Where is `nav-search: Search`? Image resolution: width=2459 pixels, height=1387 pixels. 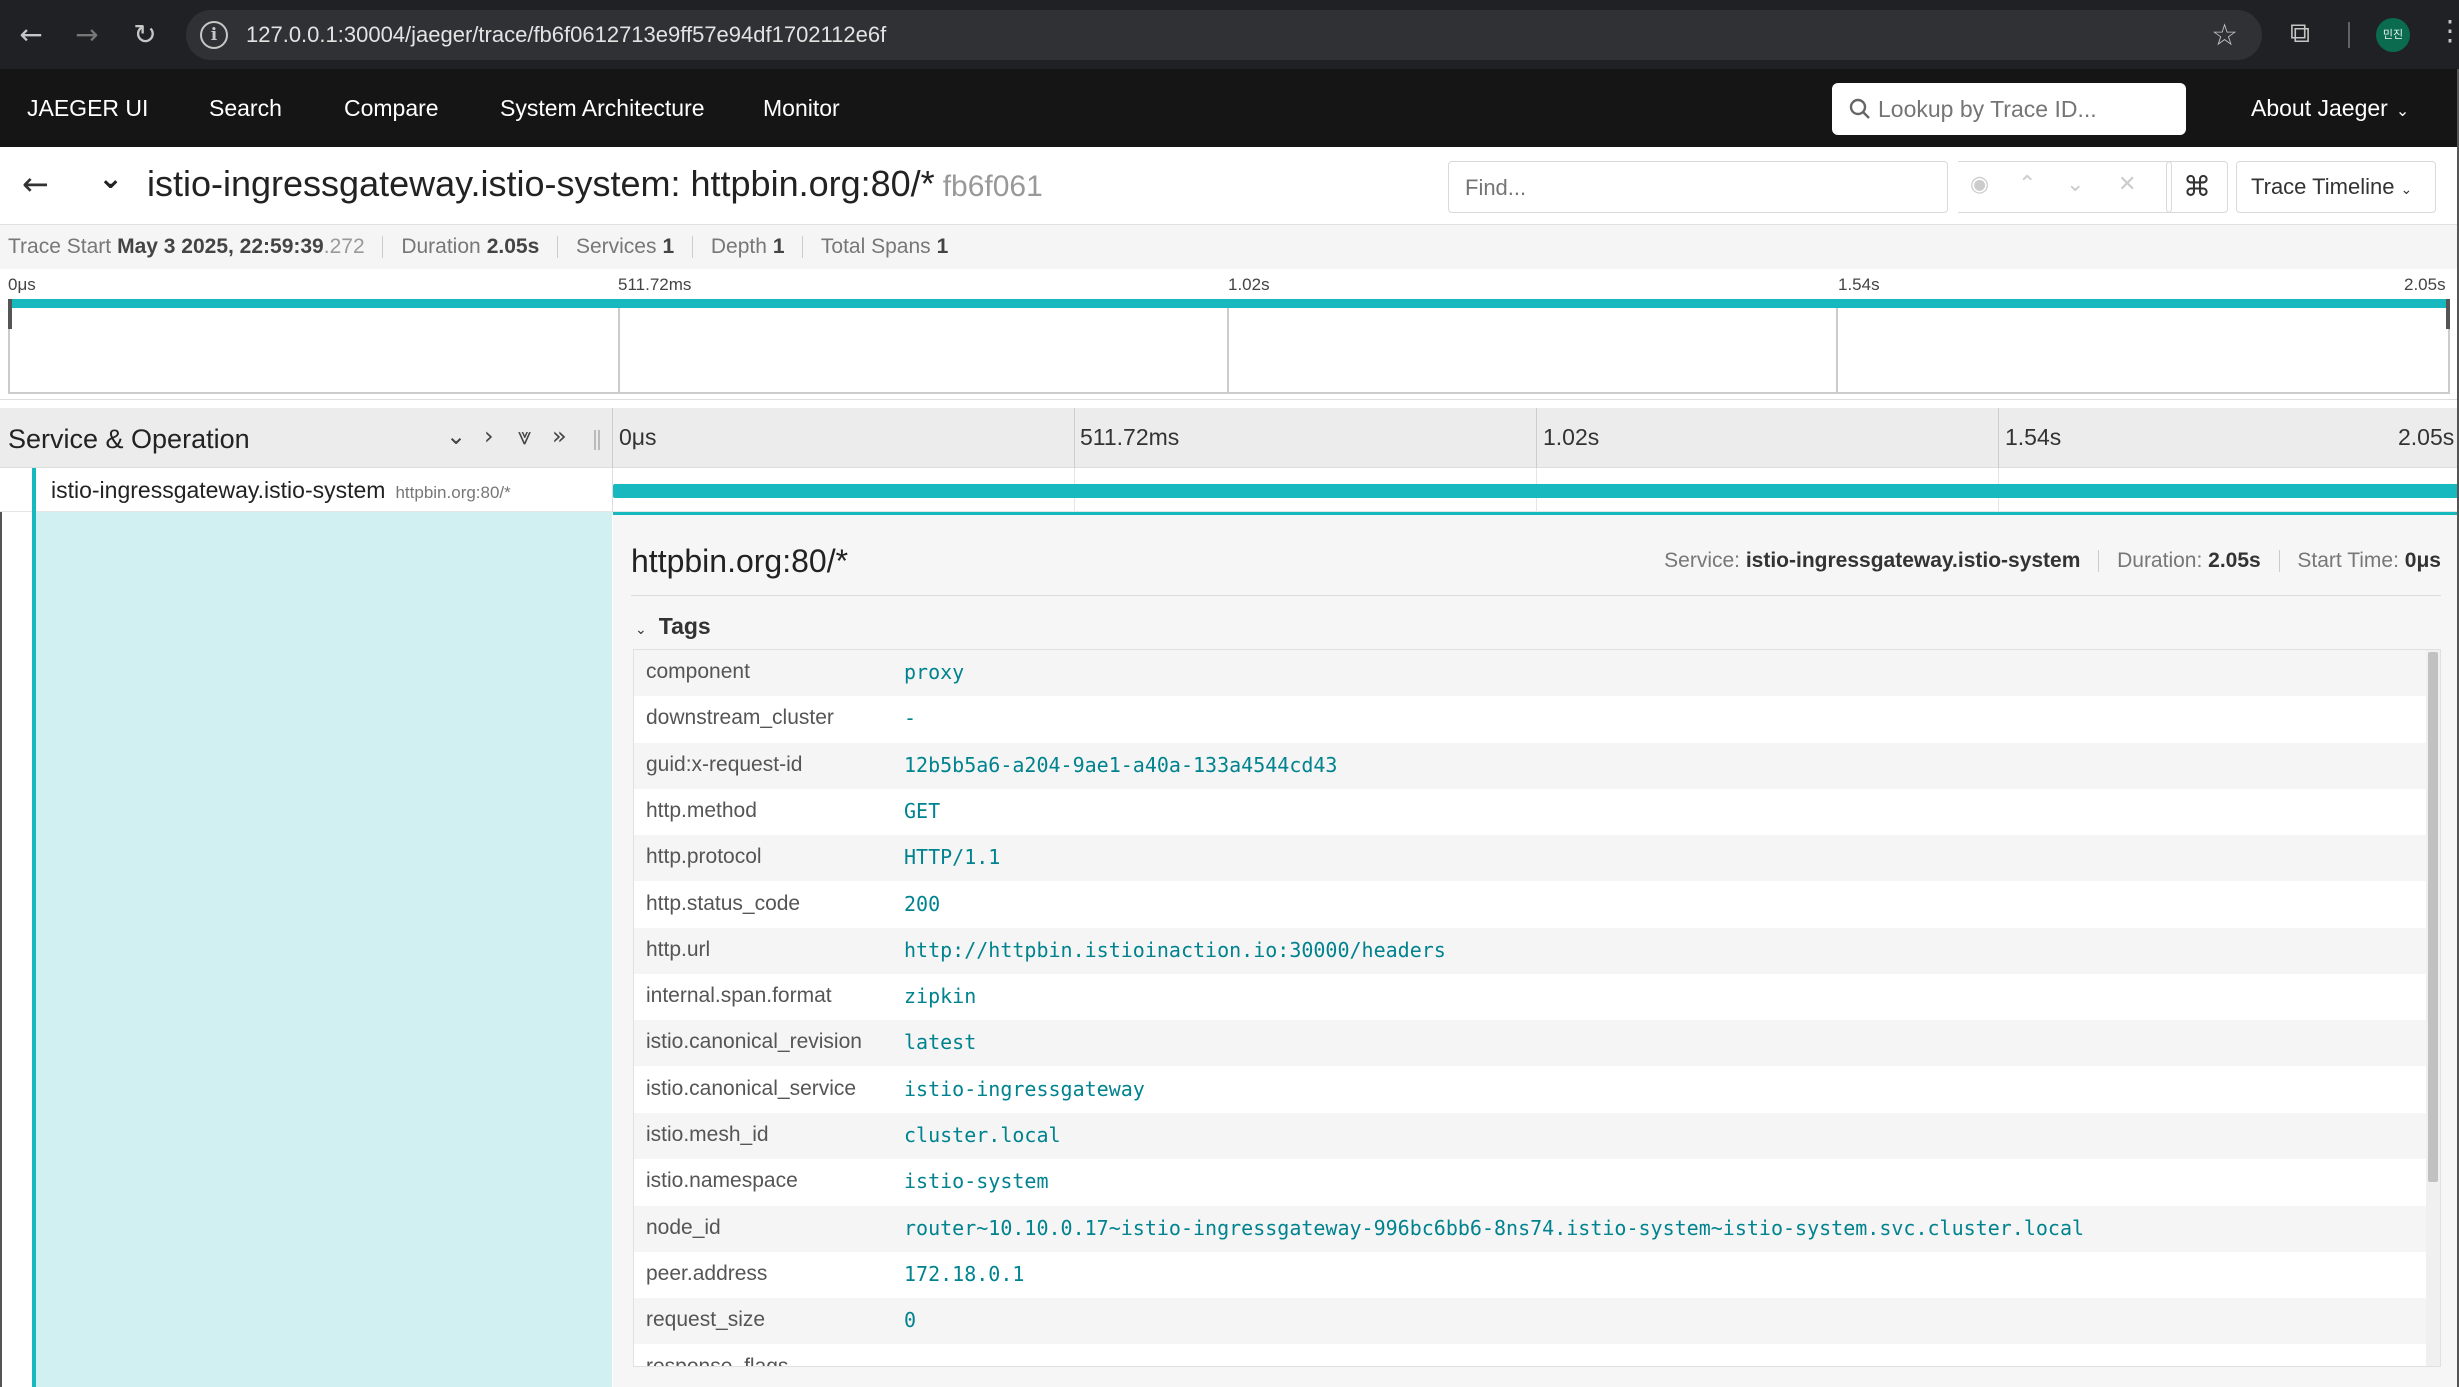 nav-search: Search is located at coordinates (245, 108).